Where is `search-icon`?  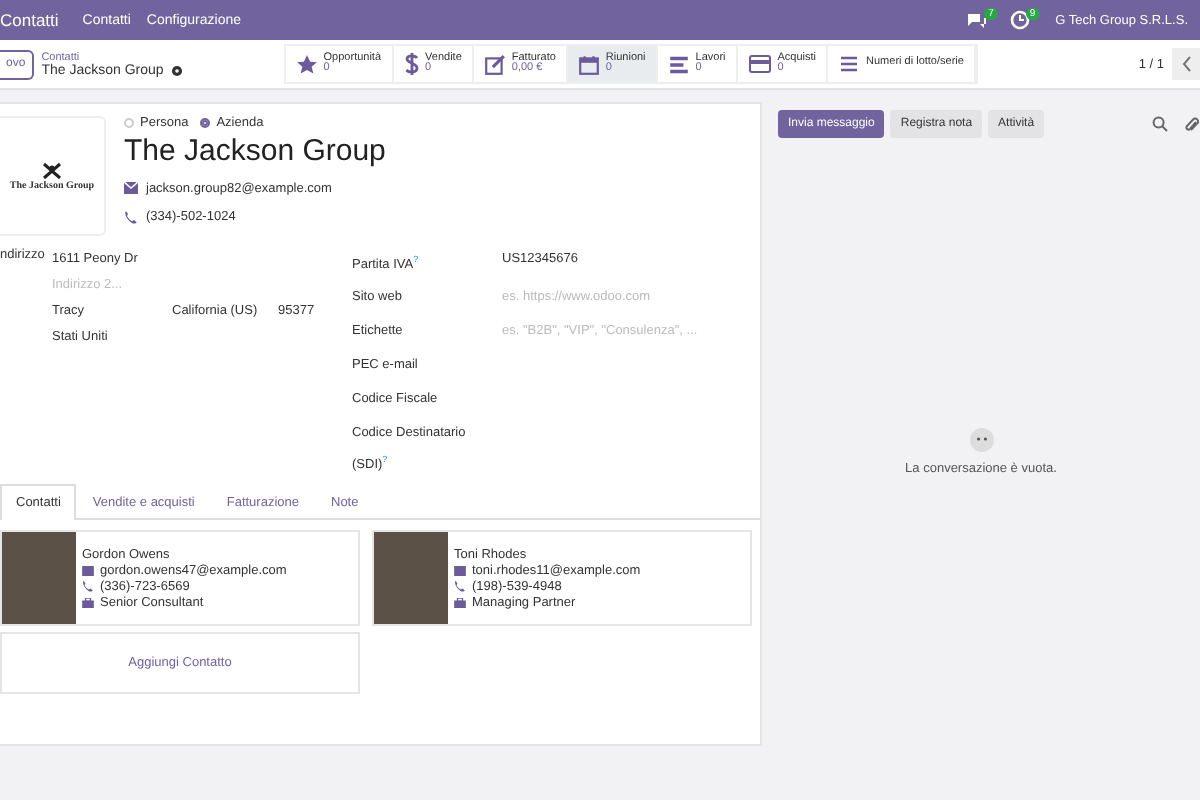 search-icon is located at coordinates (1160, 124).